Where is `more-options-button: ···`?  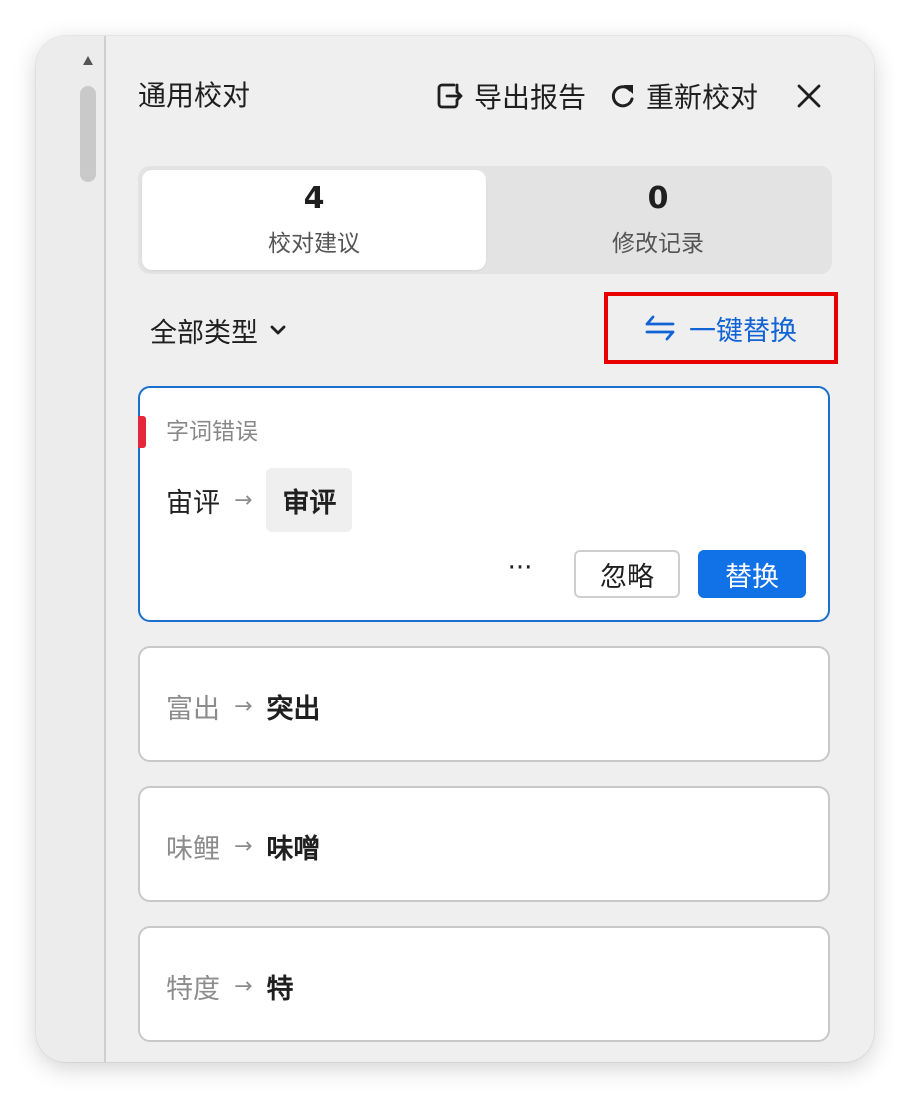
more-options-button: ··· is located at coordinates (520, 570).